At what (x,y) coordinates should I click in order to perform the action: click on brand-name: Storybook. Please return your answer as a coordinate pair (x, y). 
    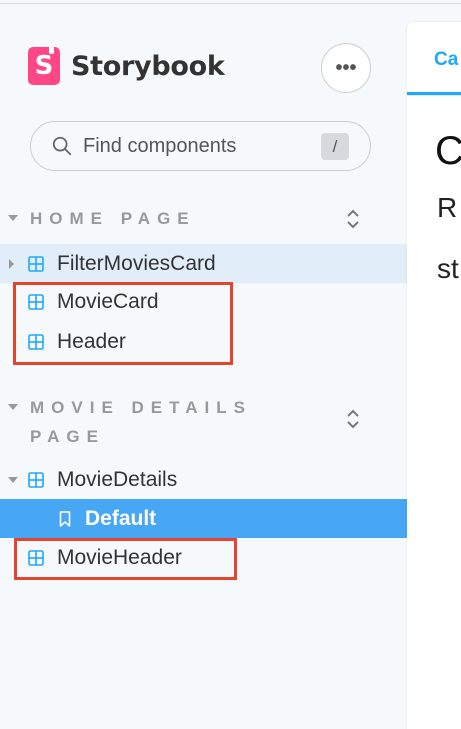
    Looking at the image, I should click on (148, 66).